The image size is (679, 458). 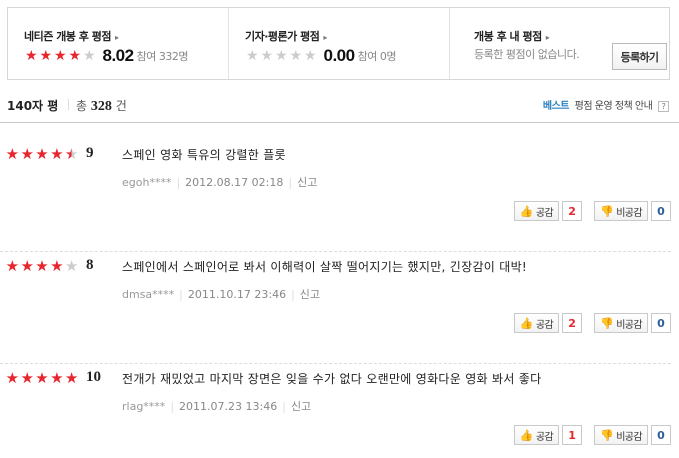 What do you see at coordinates (118, 55) in the screenshot?
I see `netizen-score: 8.02` at bounding box center [118, 55].